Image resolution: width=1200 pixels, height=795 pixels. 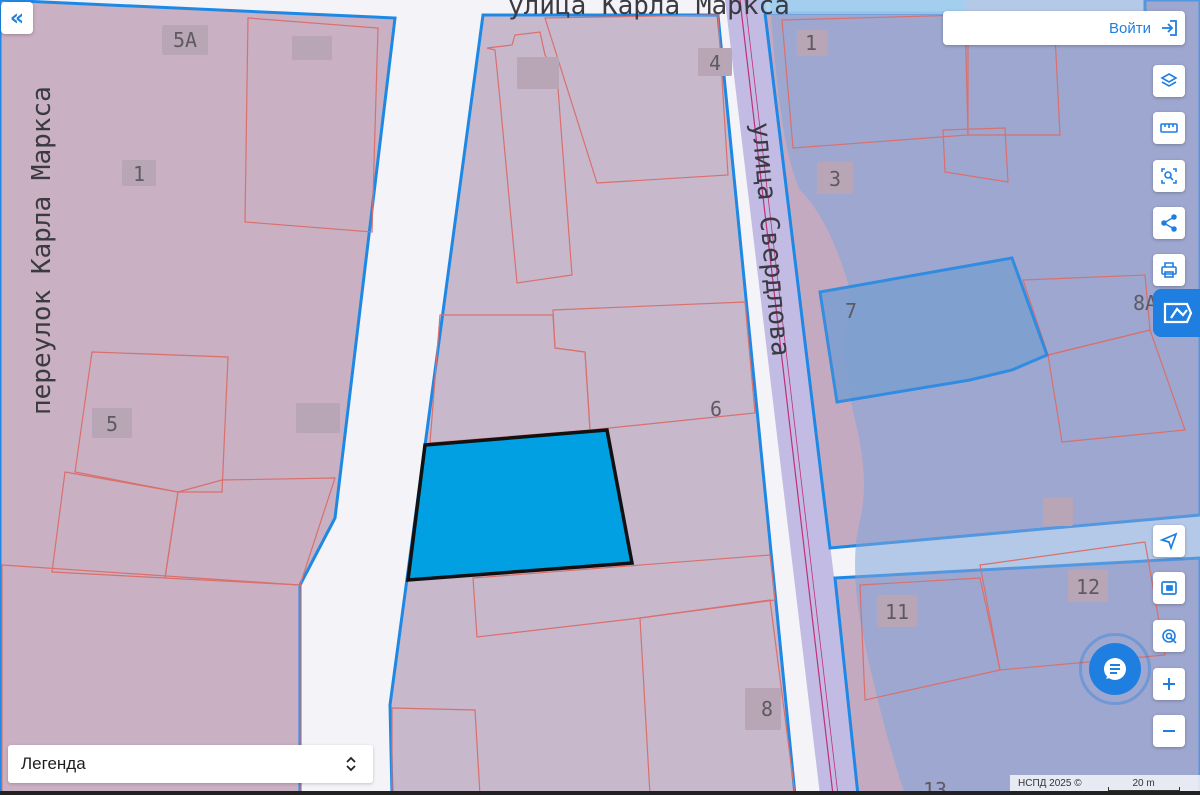 I want to click on building-number: 11, so click(x=897, y=612).